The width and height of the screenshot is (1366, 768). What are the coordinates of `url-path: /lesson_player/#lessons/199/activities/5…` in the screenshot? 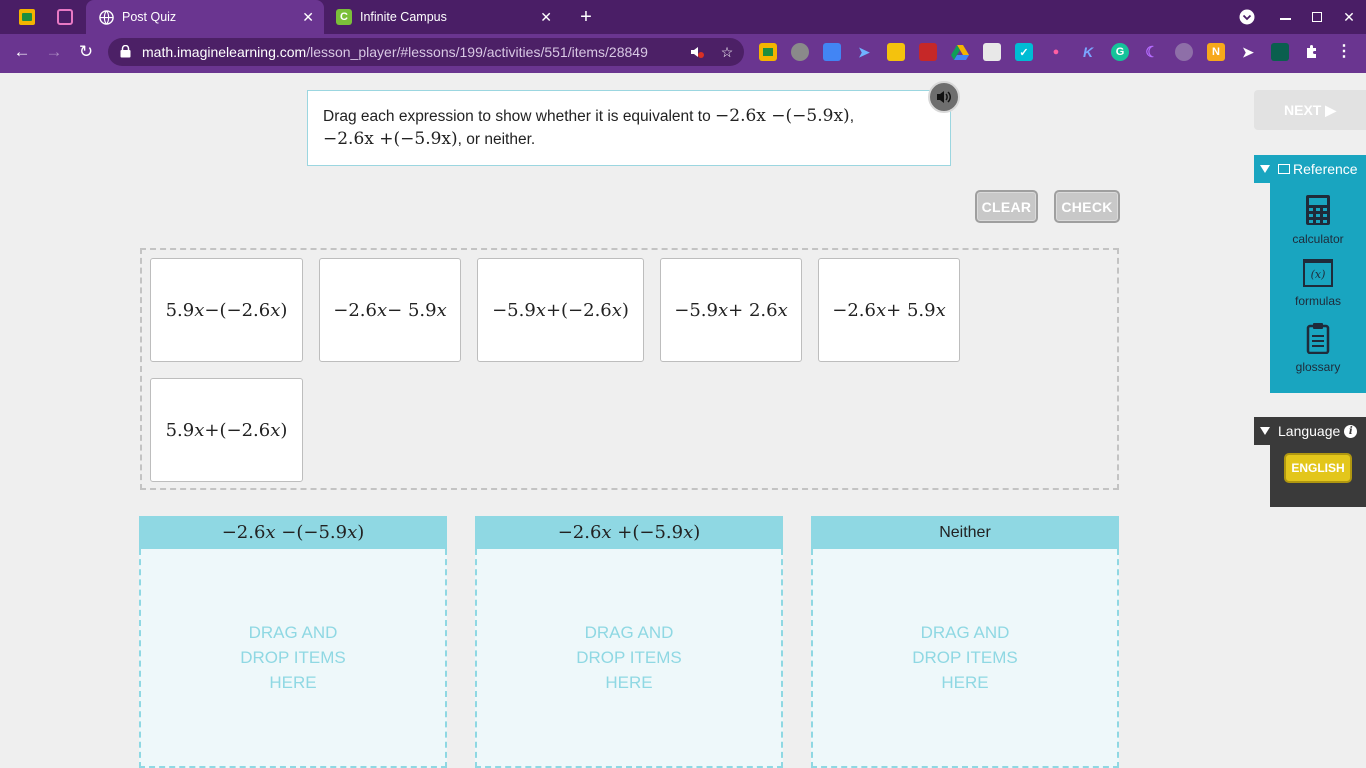 It's located at (477, 52).